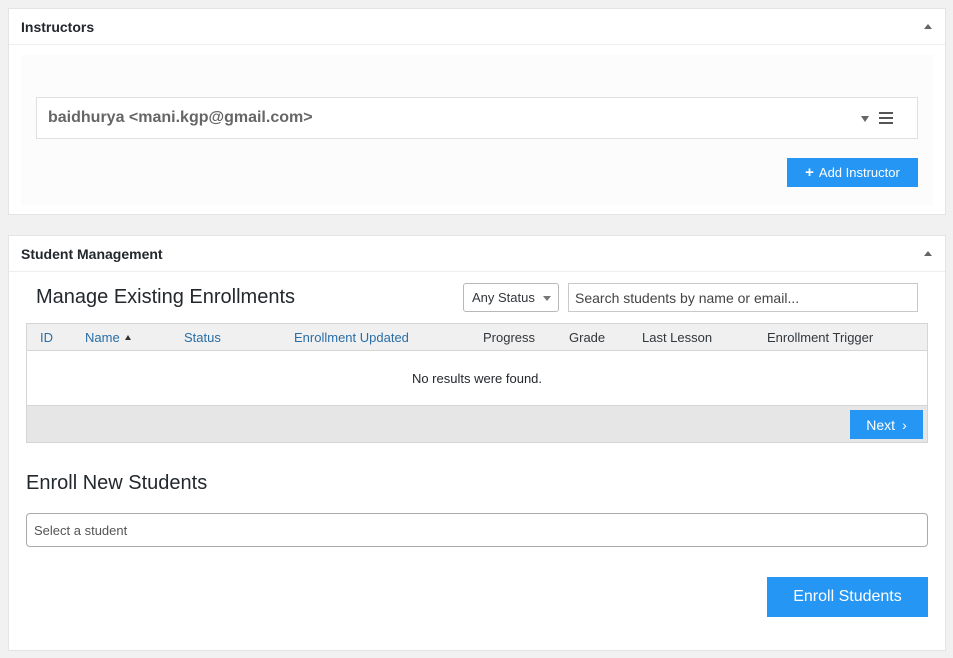 Image resolution: width=953 pixels, height=658 pixels. Describe the element at coordinates (180, 117) in the screenshot. I see `instructor-name: baidhurya <mani.kgp@gmail.com>` at that location.